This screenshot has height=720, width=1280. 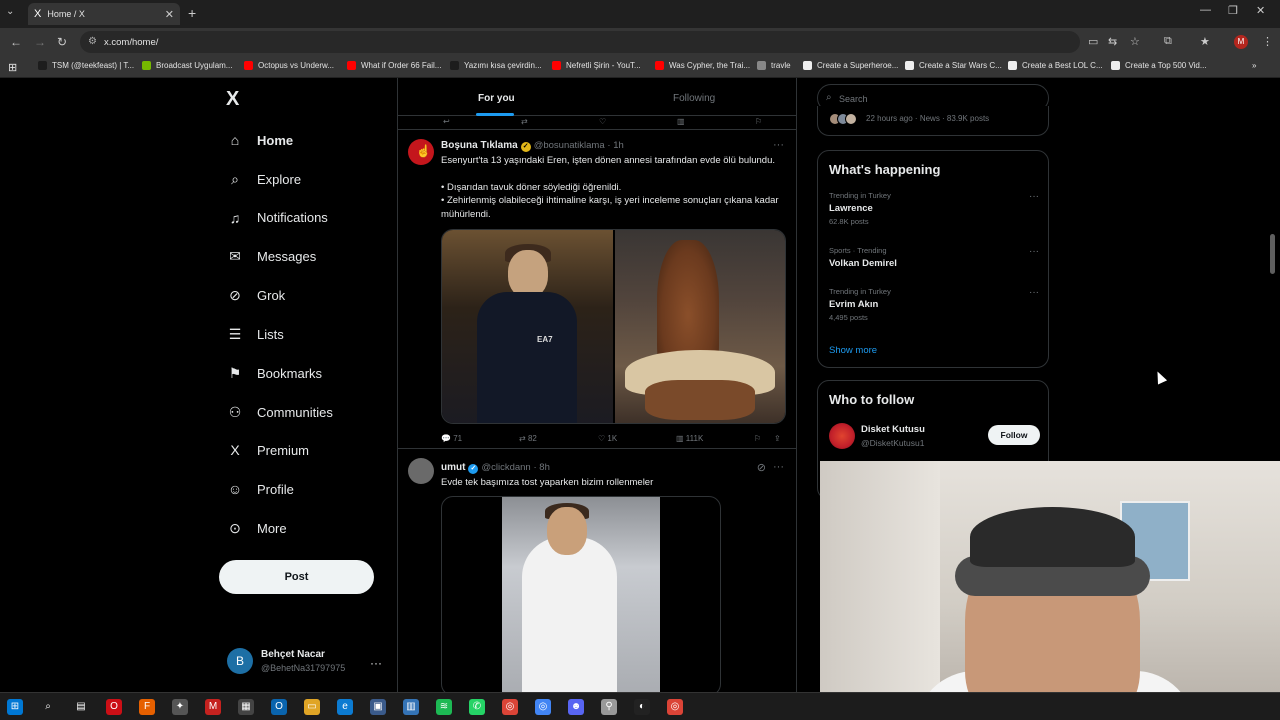 I want to click on trend-item: Sports · Trending Volkan Demirel ···, so click(x=934, y=257).